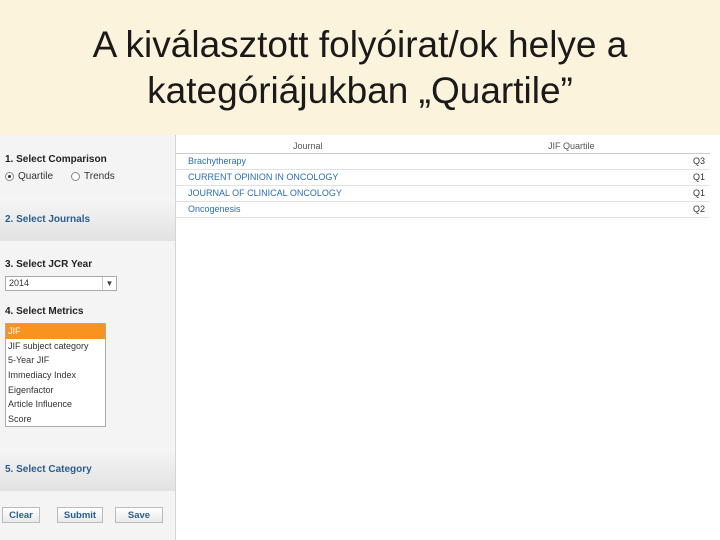 This screenshot has width=720, height=540. What do you see at coordinates (443, 193) in the screenshot?
I see `table-row: JOURNAL OF CLINICAL ONCOLOGY Q1` at bounding box center [443, 193].